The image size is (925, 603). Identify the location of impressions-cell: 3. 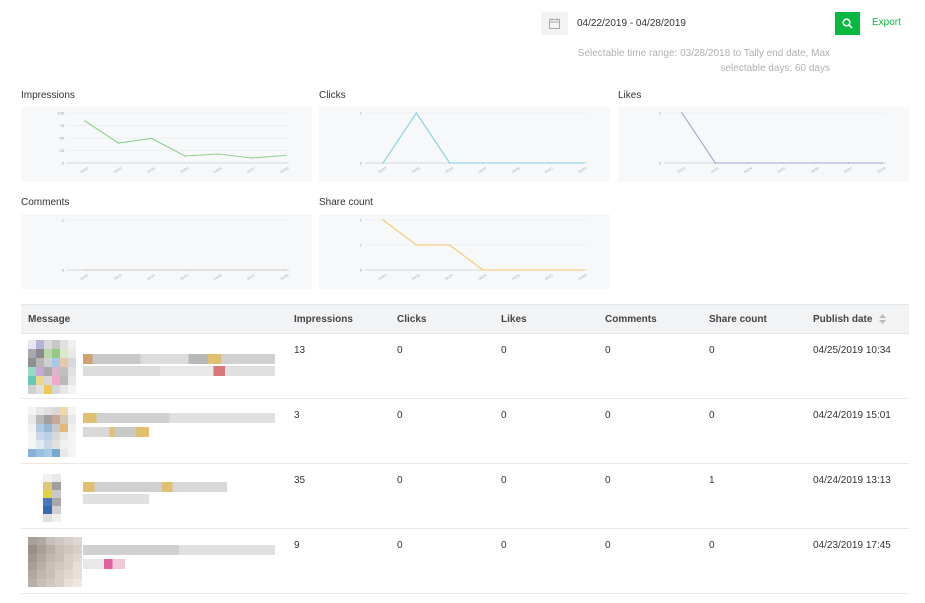
(297, 415).